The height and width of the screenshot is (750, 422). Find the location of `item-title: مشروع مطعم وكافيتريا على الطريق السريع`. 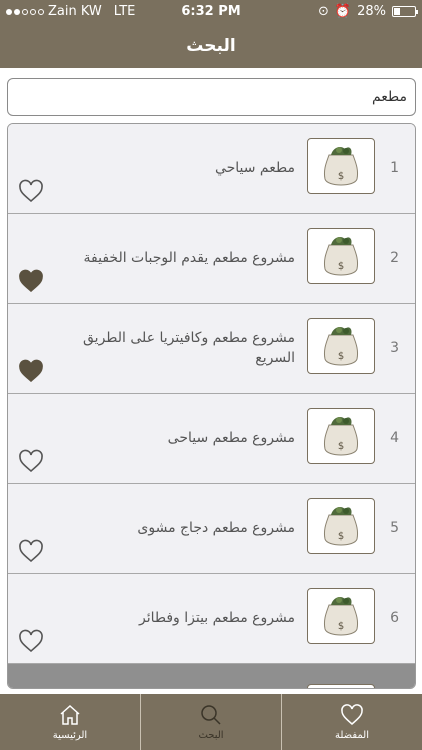

item-title: مشروع مطعم وكافيتريا على الطريق السريع is located at coordinates (189, 348).